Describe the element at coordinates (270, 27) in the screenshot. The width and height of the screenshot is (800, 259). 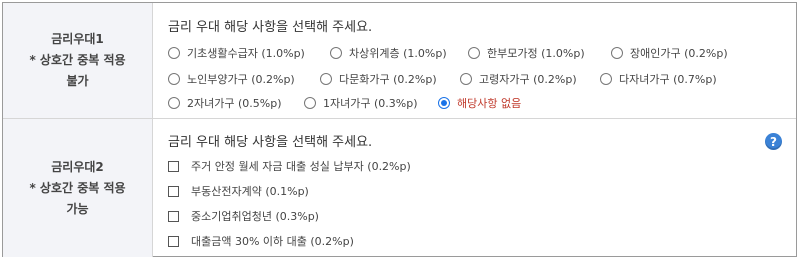
I see `section-1-question: 금리 우대 해당 사항을 선택해 주세요.` at that location.